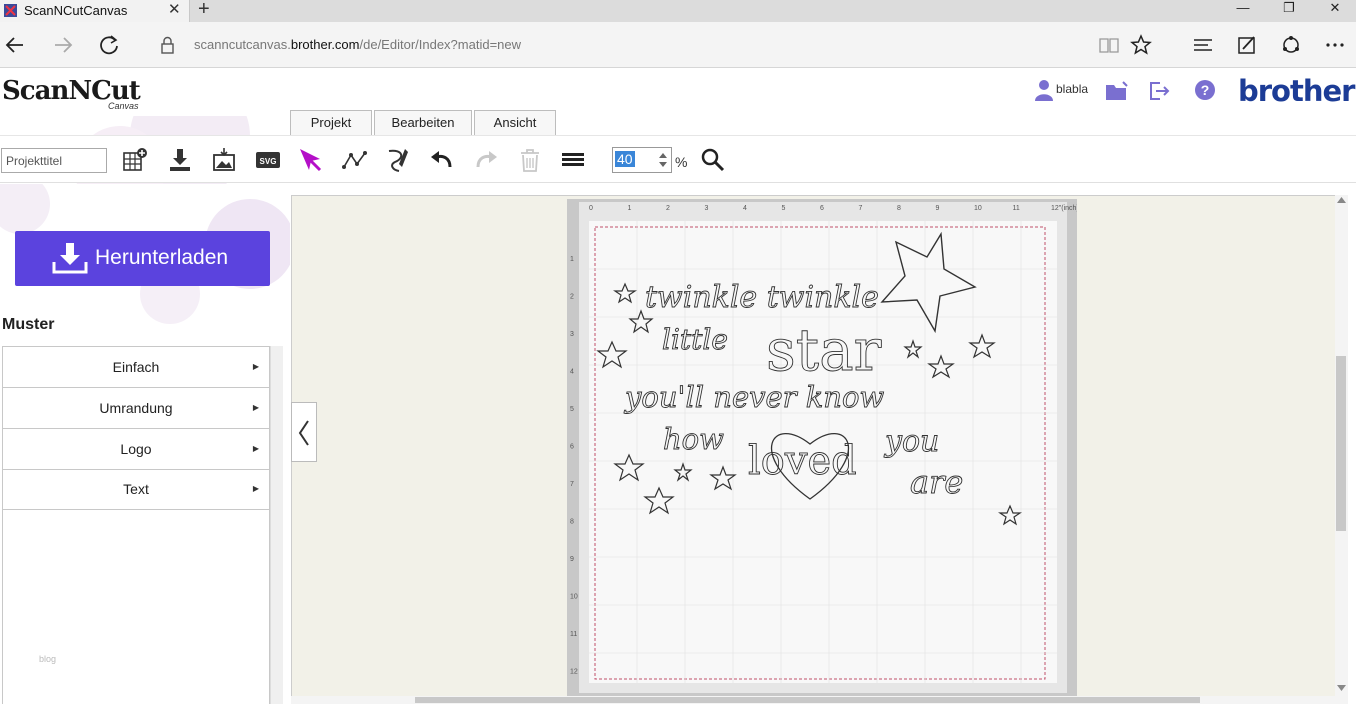 The height and width of the screenshot is (704, 1356). I want to click on project-title-input, so click(54, 160).